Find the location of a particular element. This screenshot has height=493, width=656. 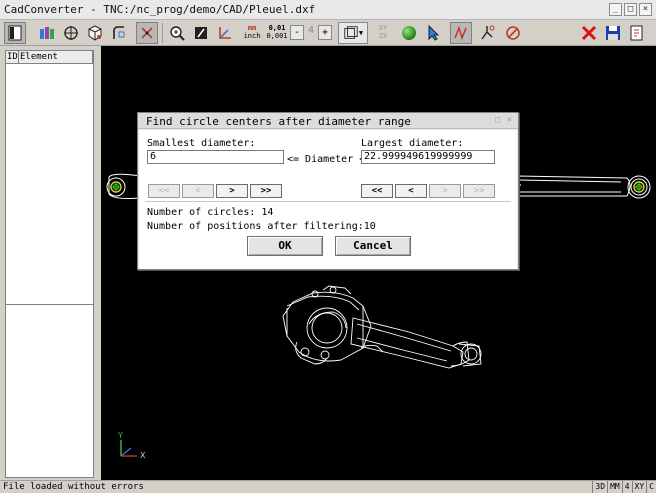

list-view-icon is located at coordinates (15, 33).